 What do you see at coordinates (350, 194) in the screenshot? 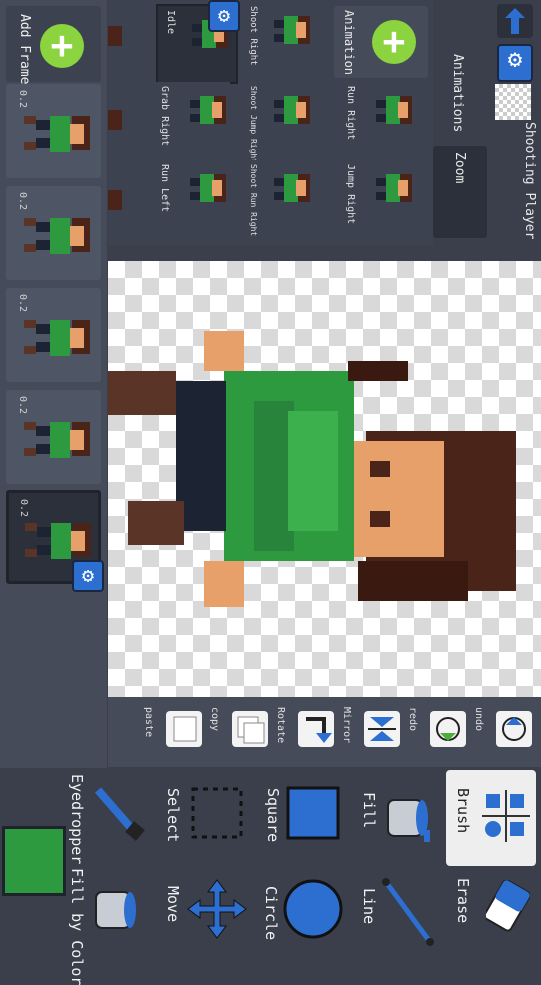
I see `animation-label: Jump Right` at bounding box center [350, 194].